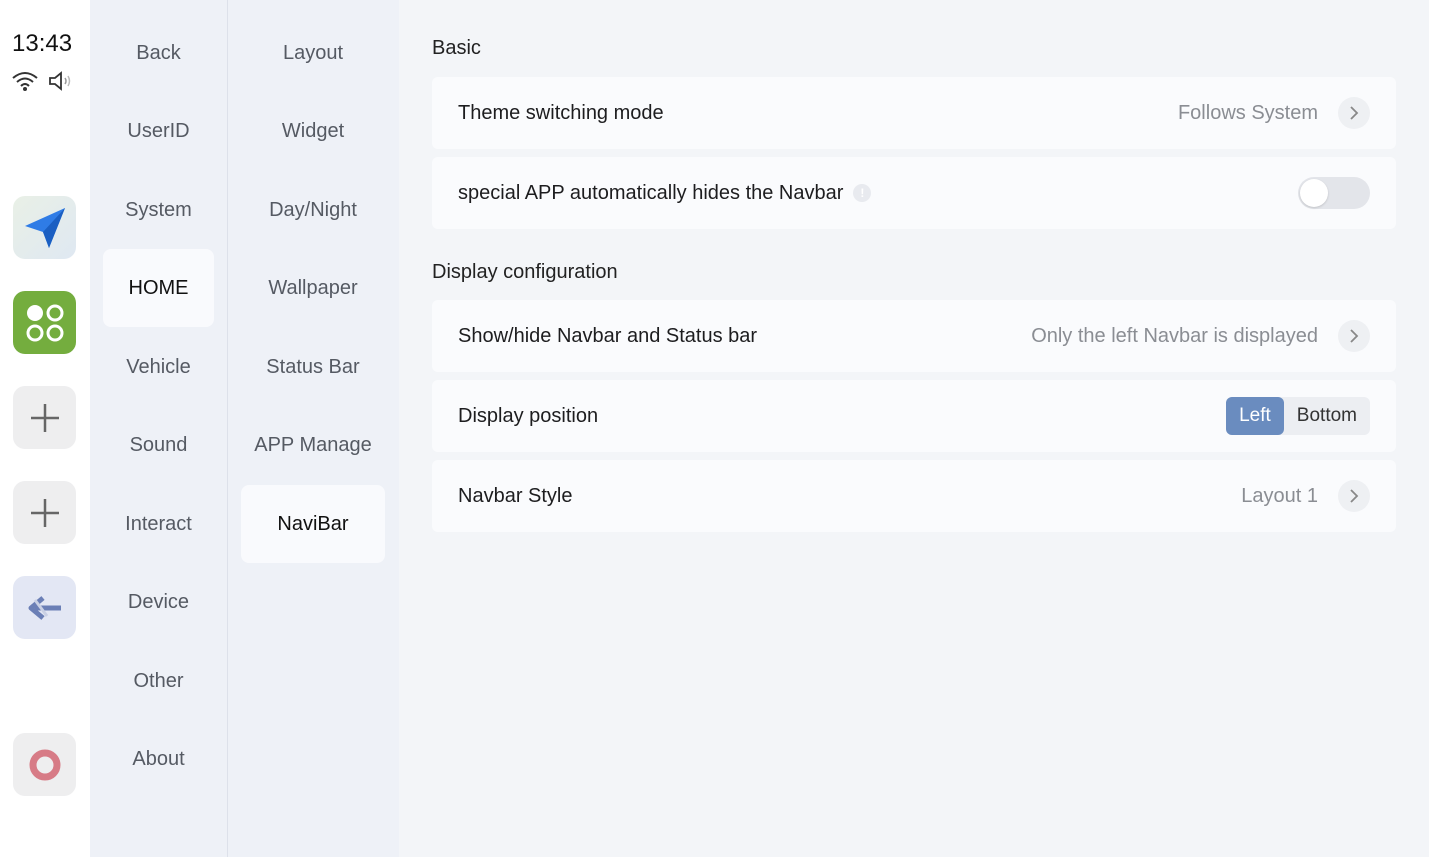  I want to click on show-hide-navbar-label: Show/hide Navbar and Status bar, so click(608, 335).